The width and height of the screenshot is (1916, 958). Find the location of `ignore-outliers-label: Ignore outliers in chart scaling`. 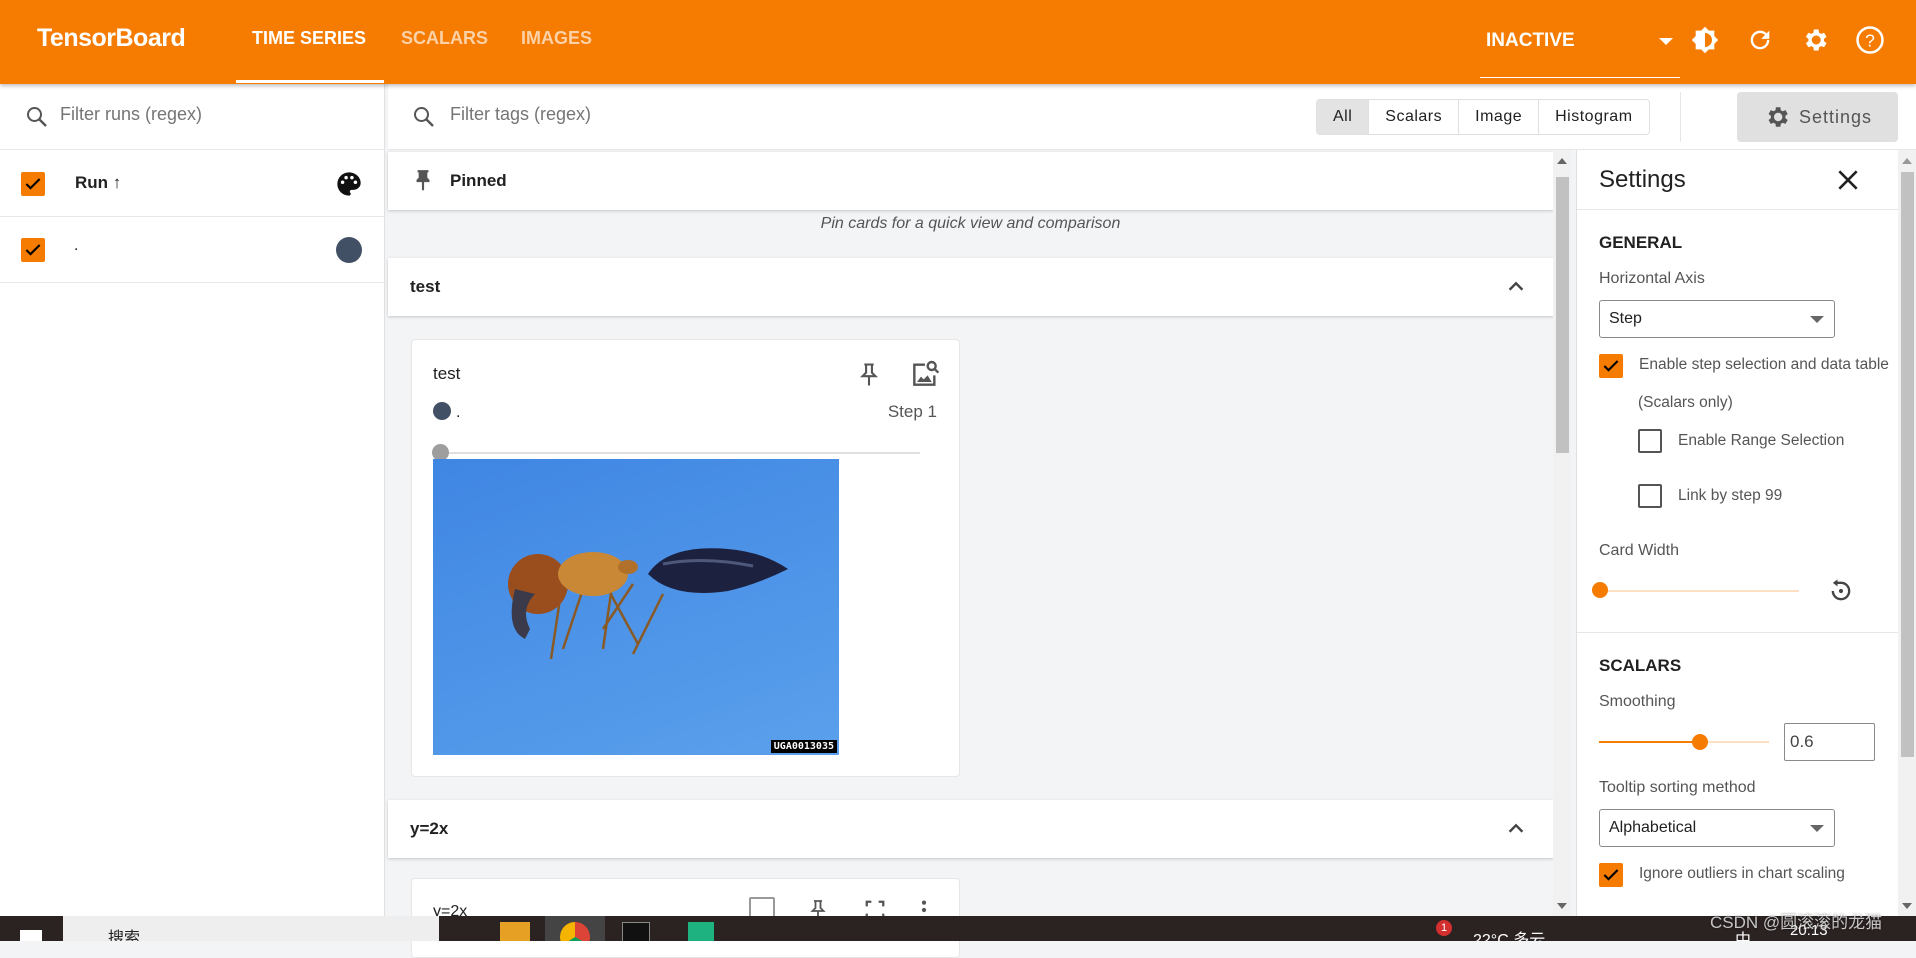

ignore-outliers-label: Ignore outliers in chart scaling is located at coordinates (1742, 873).